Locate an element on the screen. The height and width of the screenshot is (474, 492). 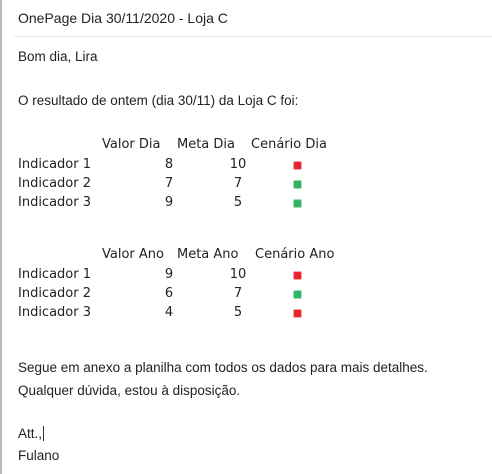
header-valor-dia: Valor Dia is located at coordinates (131, 144).